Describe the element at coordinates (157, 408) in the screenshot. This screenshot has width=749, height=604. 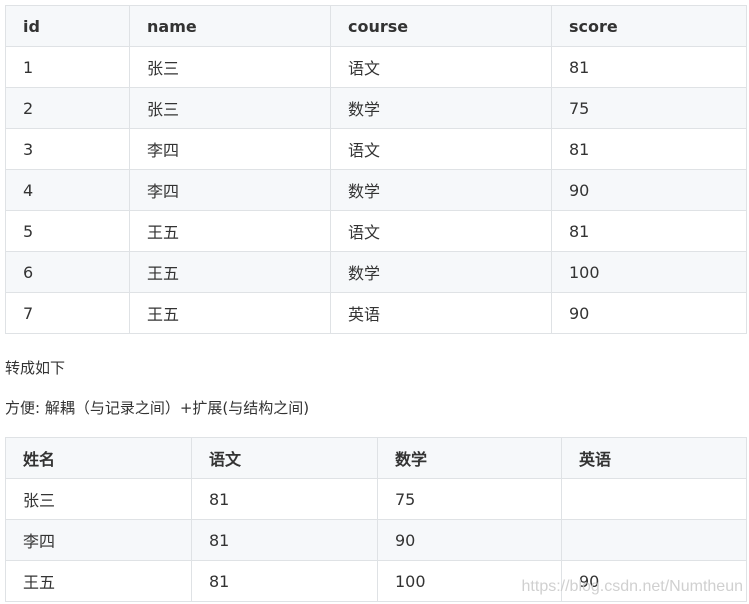
I see `benefit-note: 方便: 解耦（与记录之间）+扩展(与结构之间)` at that location.